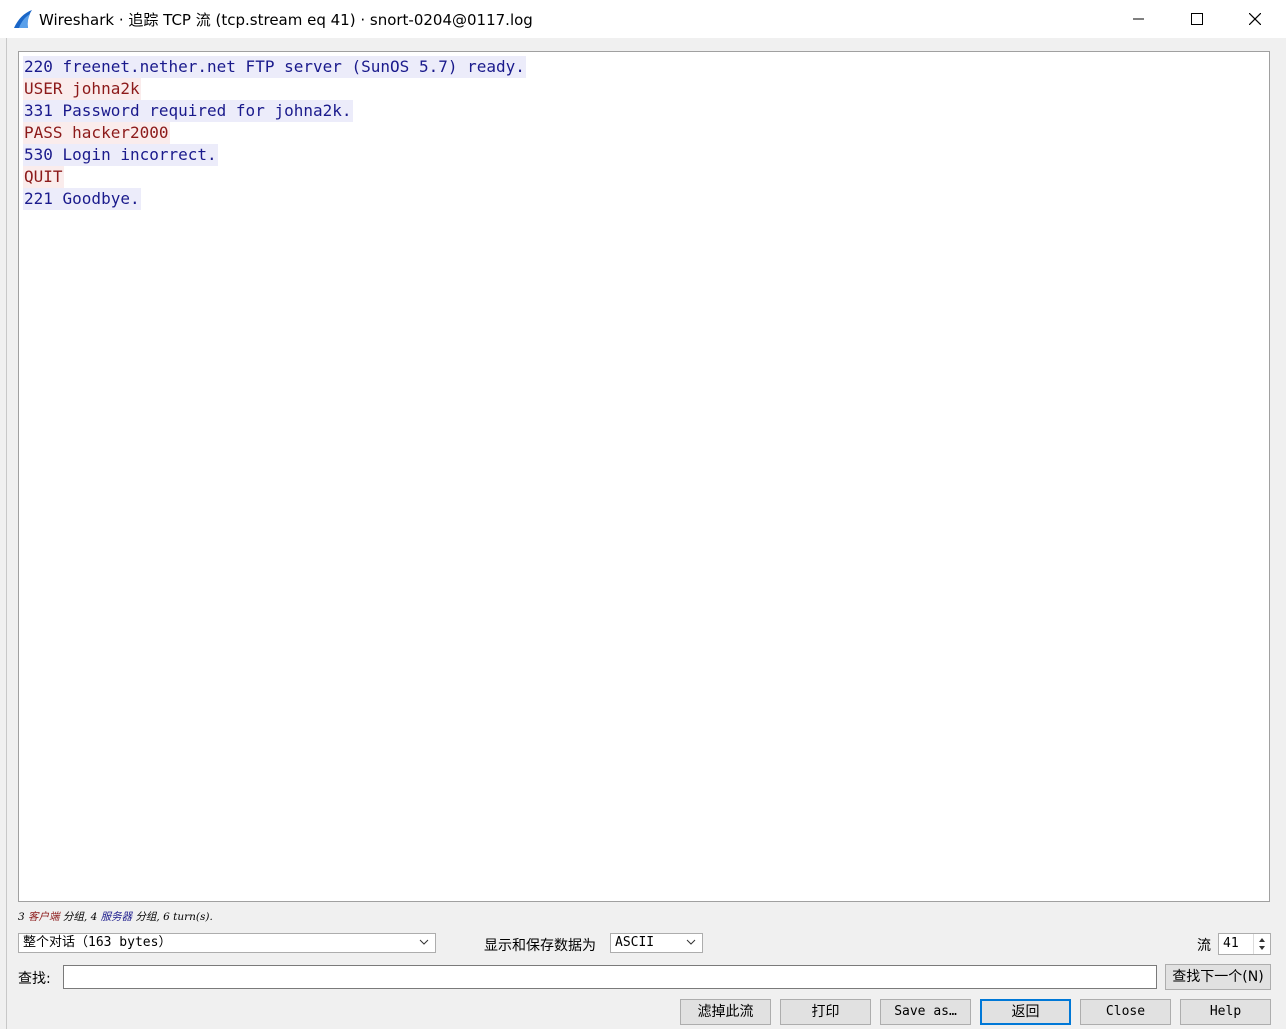 This screenshot has height=1029, width=1286. I want to click on summary-mid: 分组,, so click(75, 917).